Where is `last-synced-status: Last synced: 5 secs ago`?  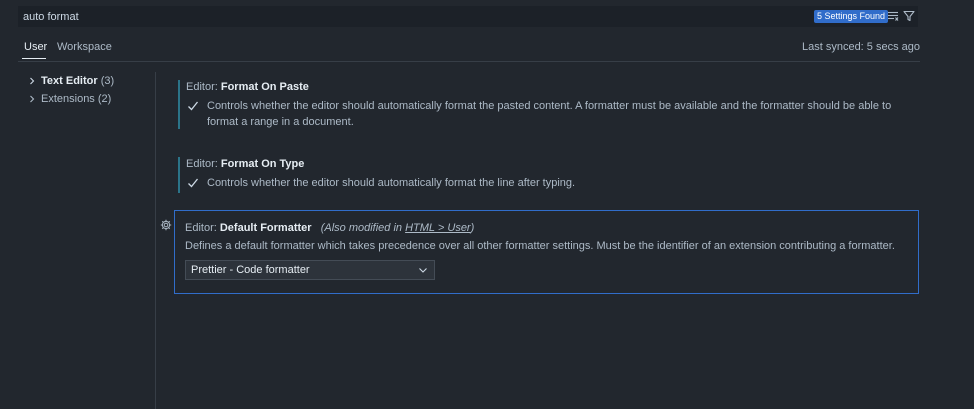
last-synced-status: Last synced: 5 secs ago is located at coordinates (860, 47).